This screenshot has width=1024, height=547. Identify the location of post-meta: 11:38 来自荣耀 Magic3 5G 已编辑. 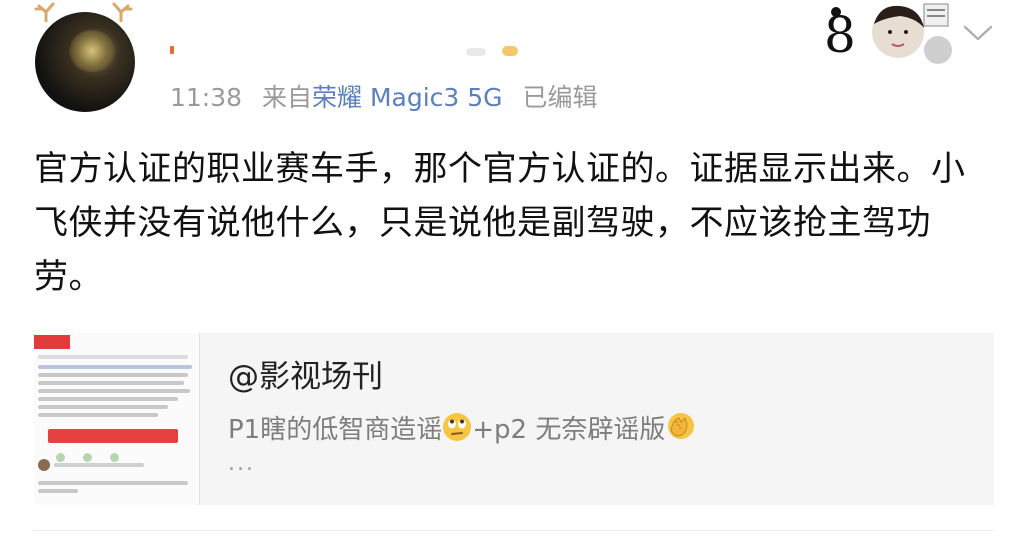
(384, 96).